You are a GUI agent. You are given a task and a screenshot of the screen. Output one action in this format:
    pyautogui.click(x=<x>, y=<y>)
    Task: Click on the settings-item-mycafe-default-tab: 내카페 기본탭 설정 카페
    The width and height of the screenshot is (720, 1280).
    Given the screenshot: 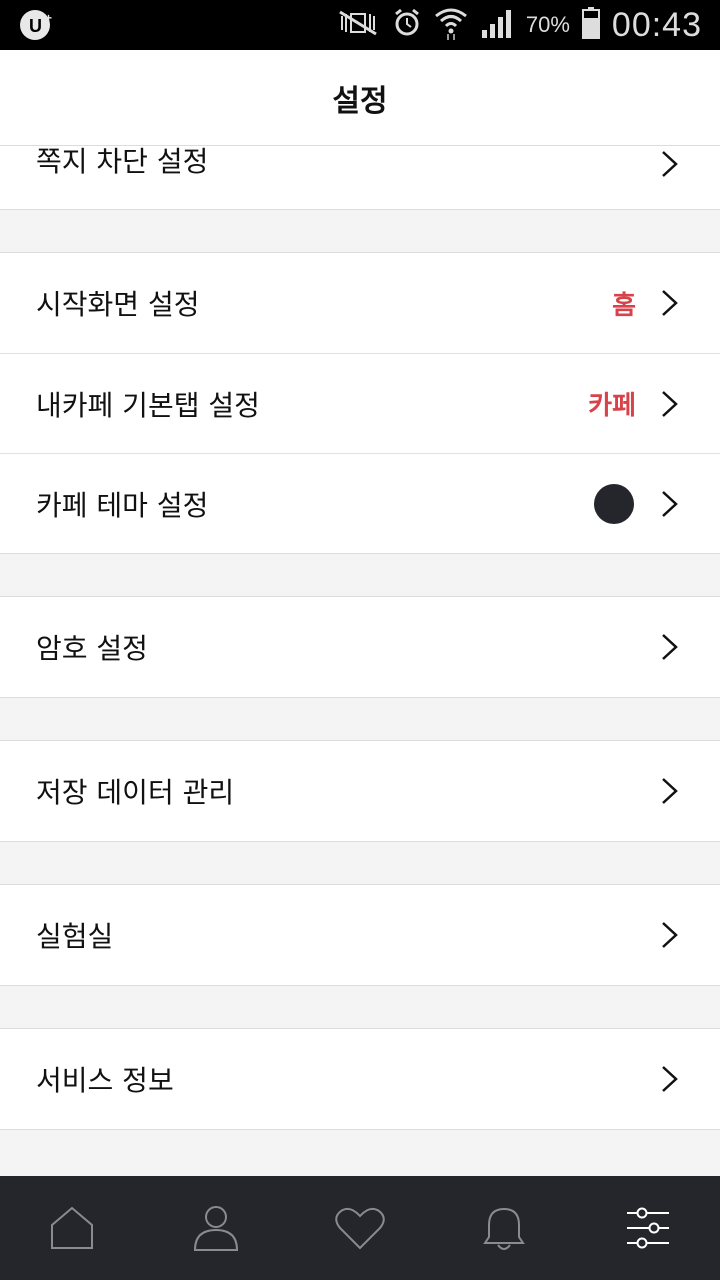 What is the action you would take?
    pyautogui.click(x=360, y=403)
    